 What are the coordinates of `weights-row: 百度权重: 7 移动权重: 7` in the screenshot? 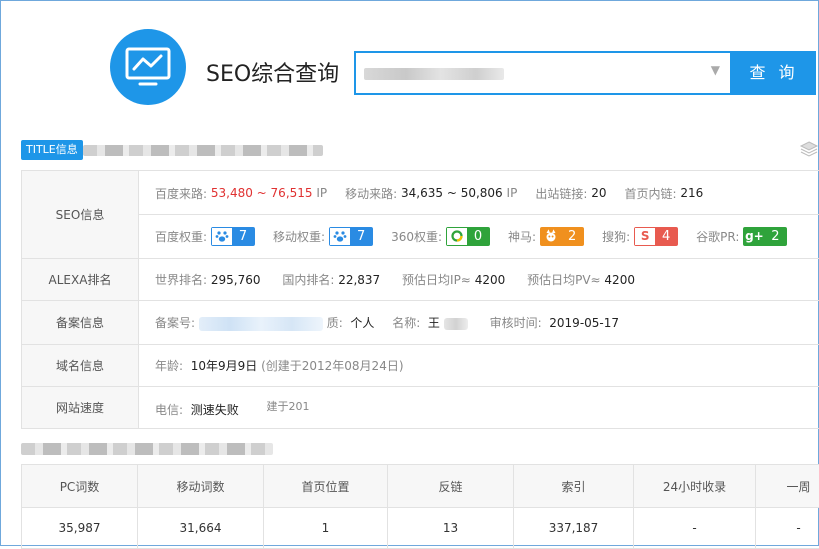 It's located at (479, 235).